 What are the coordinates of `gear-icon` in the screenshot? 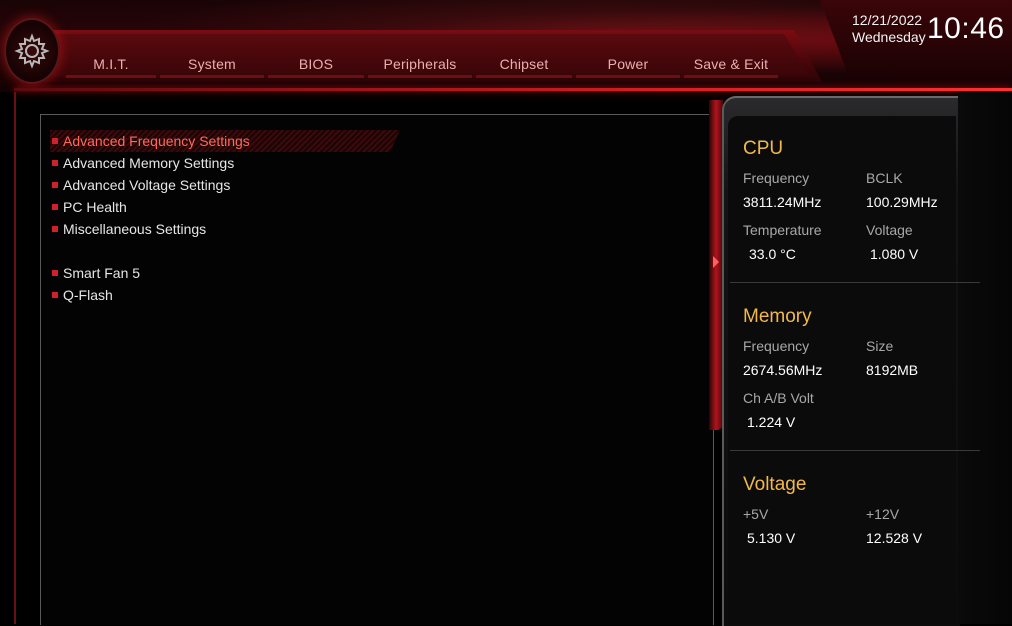 It's located at (32, 51).